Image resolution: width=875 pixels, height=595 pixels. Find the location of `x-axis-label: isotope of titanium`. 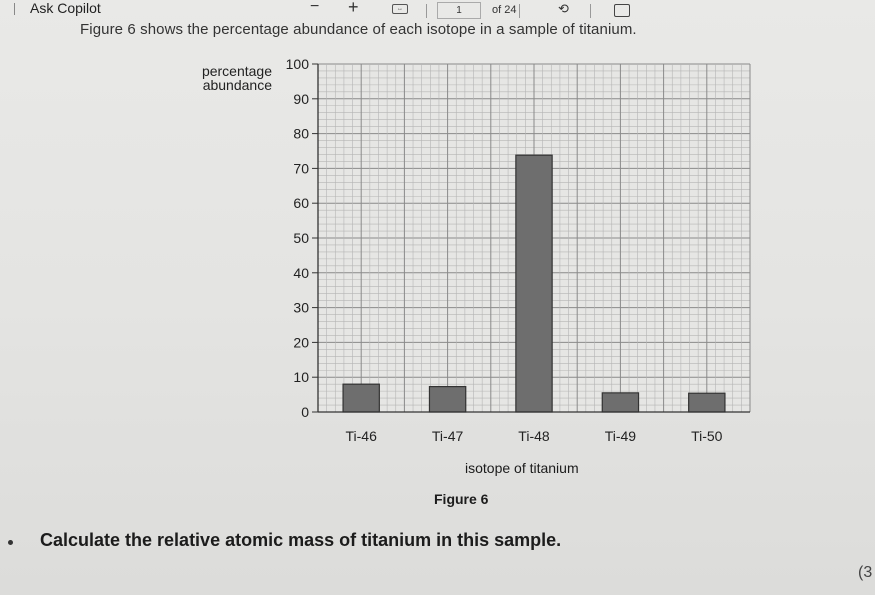

x-axis-label: isotope of titanium is located at coordinates (522, 468).